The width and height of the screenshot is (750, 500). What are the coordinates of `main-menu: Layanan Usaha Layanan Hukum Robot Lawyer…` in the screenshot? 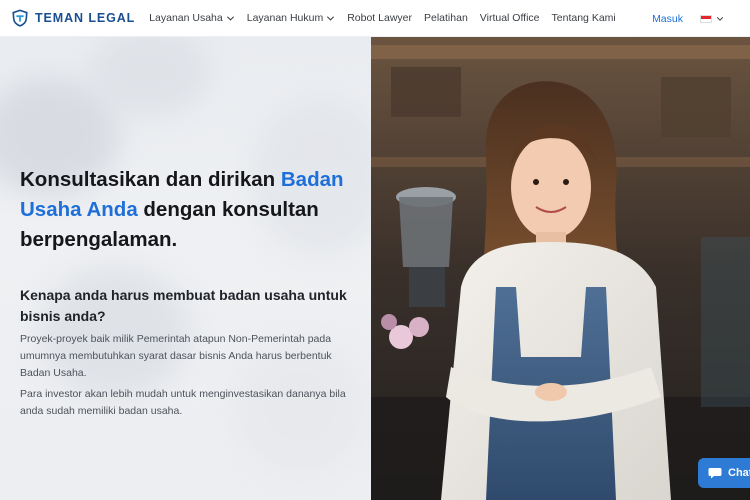 It's located at (388, 18).